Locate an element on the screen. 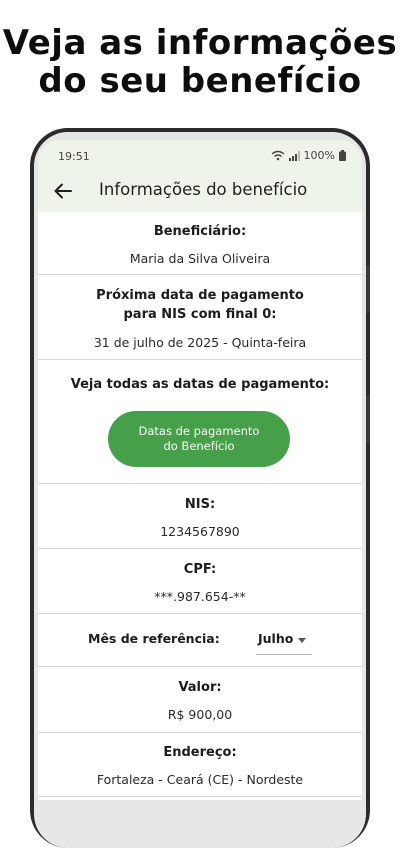 Image resolution: width=400 pixels, height=848 pixels. beneficiary-name: Maria da Silva Oliveira is located at coordinates (200, 258).